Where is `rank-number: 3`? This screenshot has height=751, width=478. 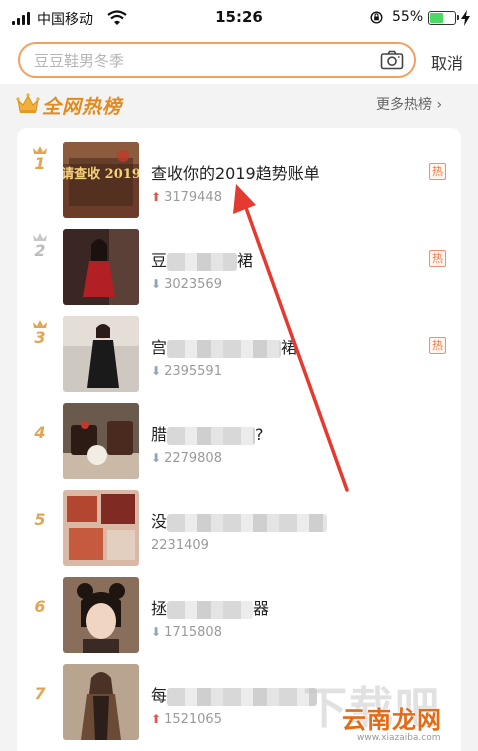
rank-number: 3 is located at coordinates (40, 337).